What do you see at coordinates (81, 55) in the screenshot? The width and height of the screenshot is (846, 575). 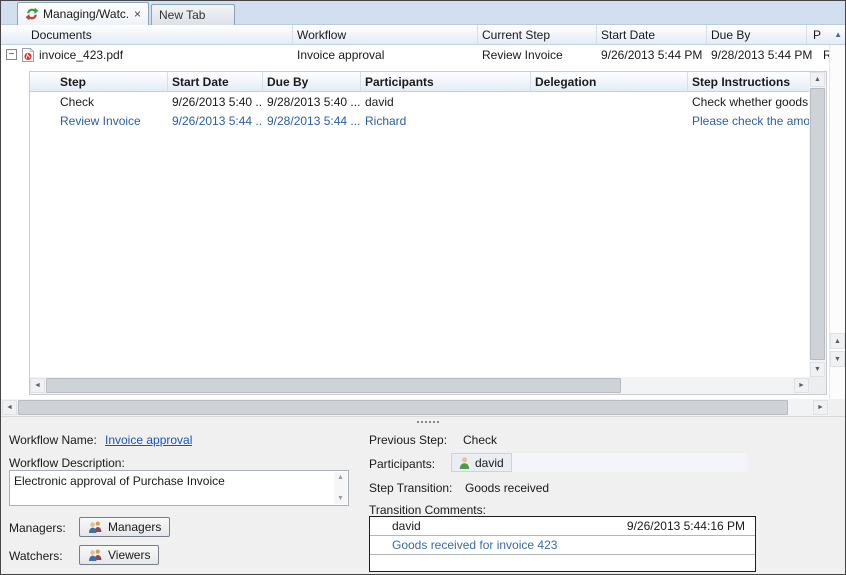 I see `document-name: invoice_423.pdf` at bounding box center [81, 55].